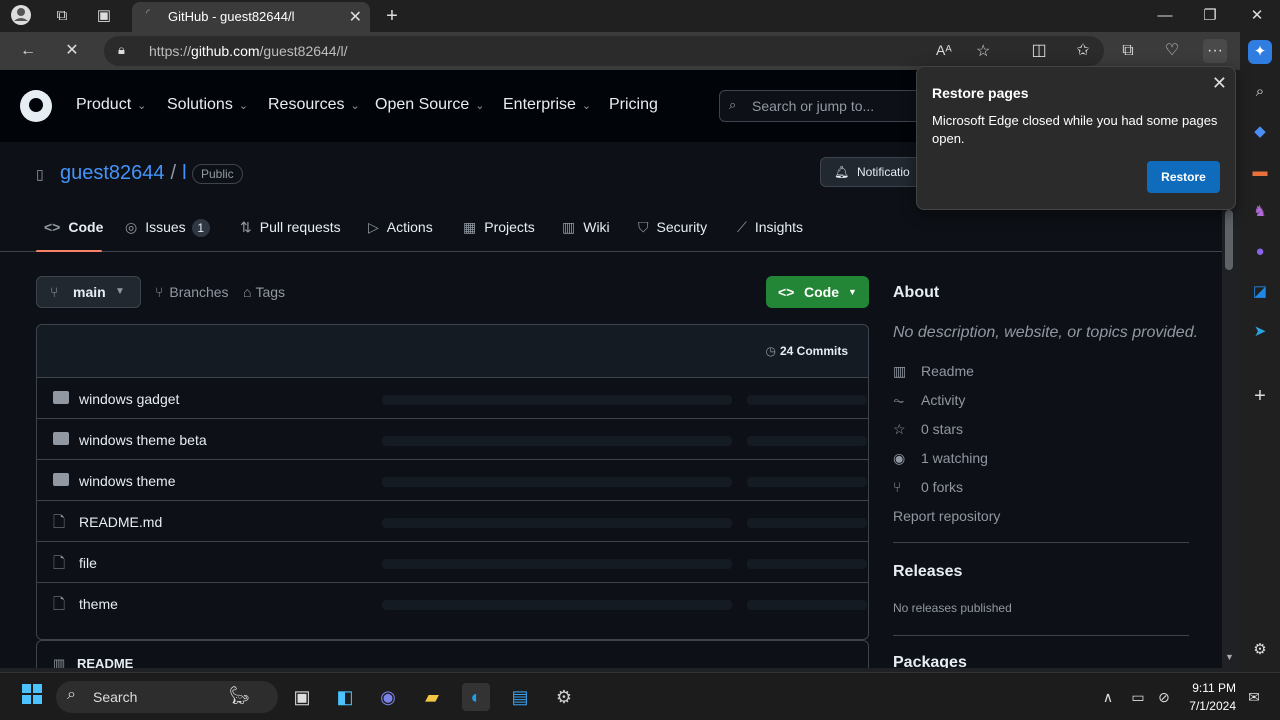  Describe the element at coordinates (388, 697) in the screenshot. I see `teams-chat-icon: ◉` at that location.